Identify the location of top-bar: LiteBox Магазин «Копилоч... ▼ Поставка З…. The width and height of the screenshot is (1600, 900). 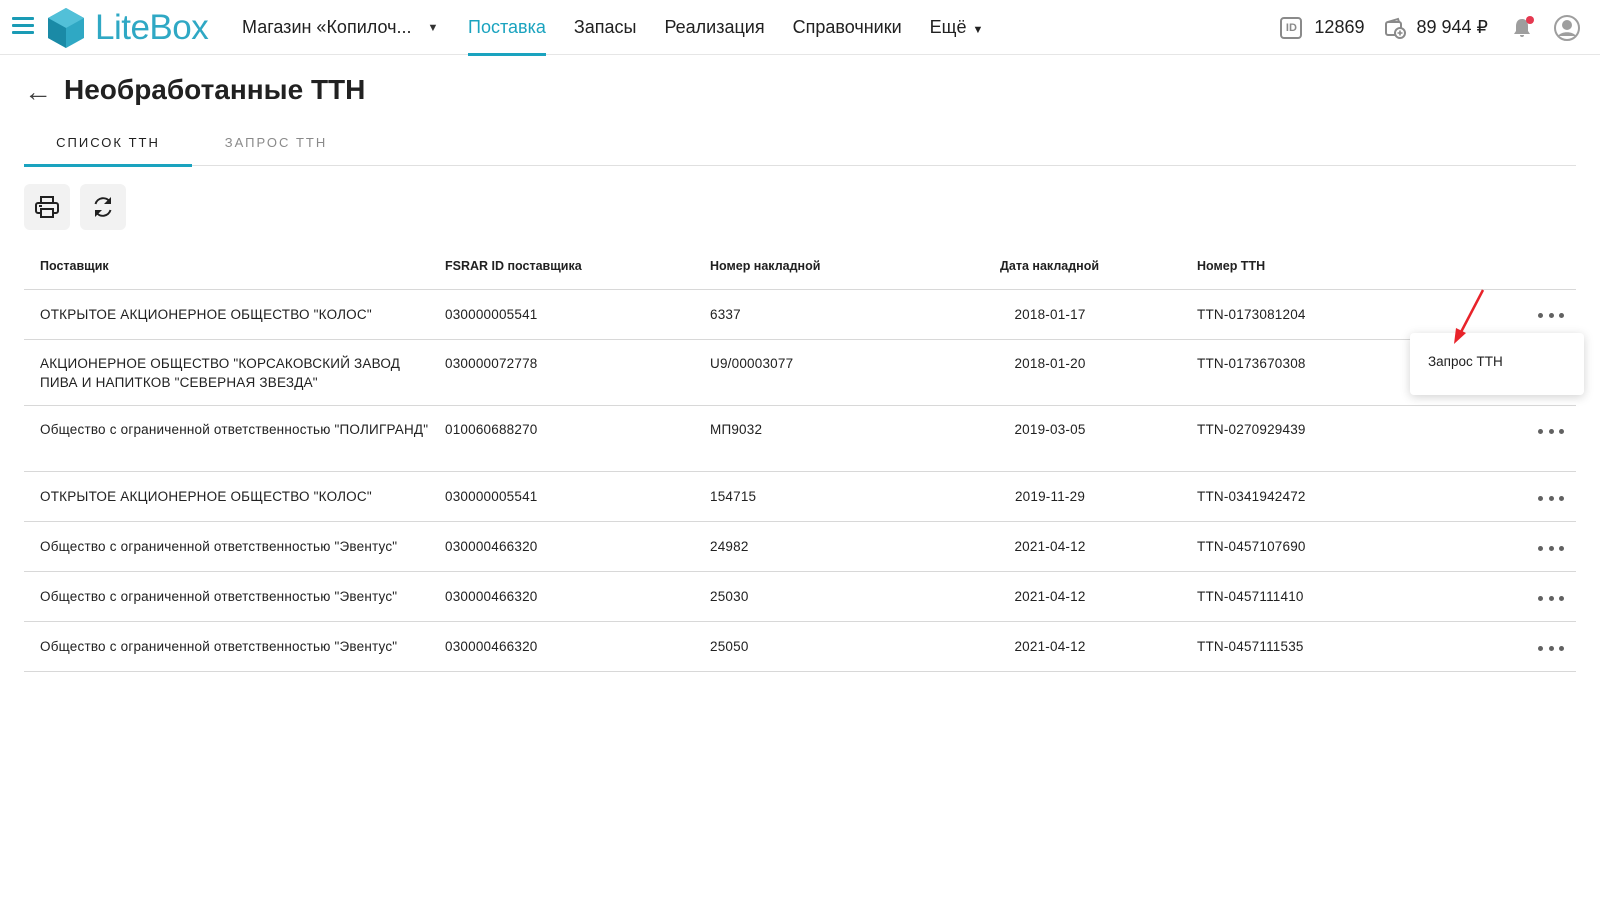
(800, 28).